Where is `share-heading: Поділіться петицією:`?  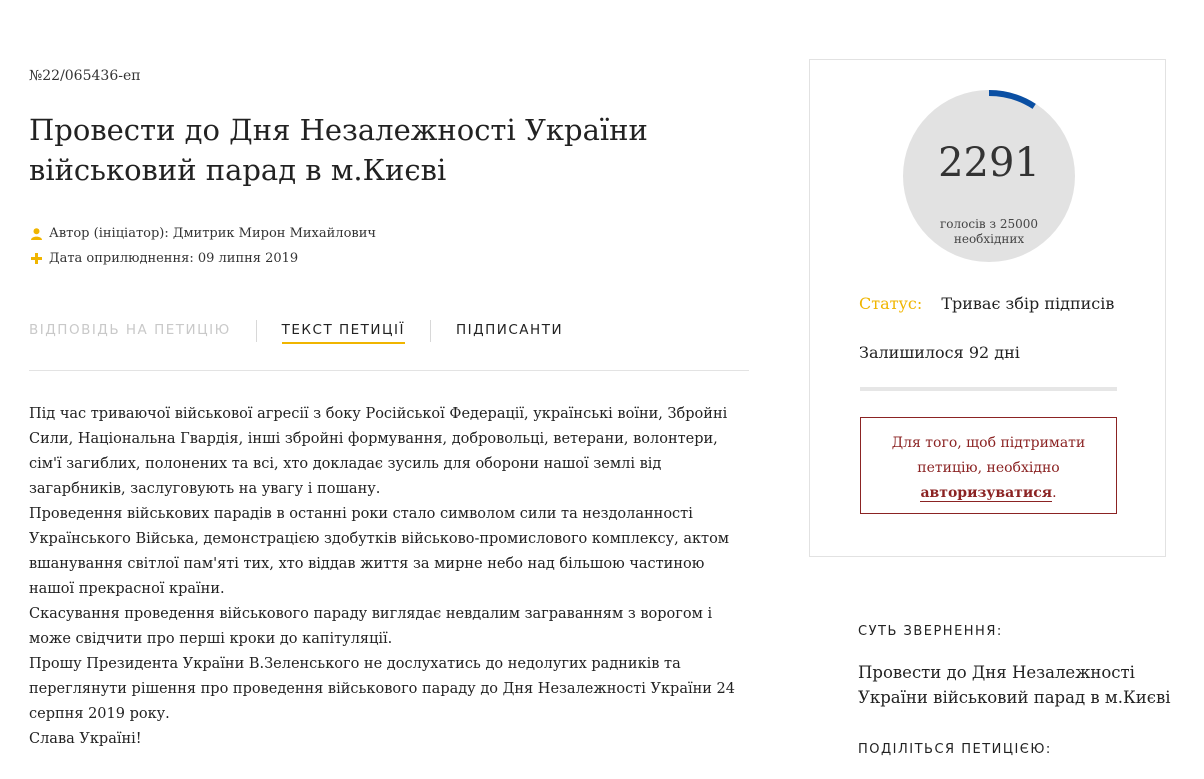
share-heading: Поділіться петицією: is located at coordinates (955, 749).